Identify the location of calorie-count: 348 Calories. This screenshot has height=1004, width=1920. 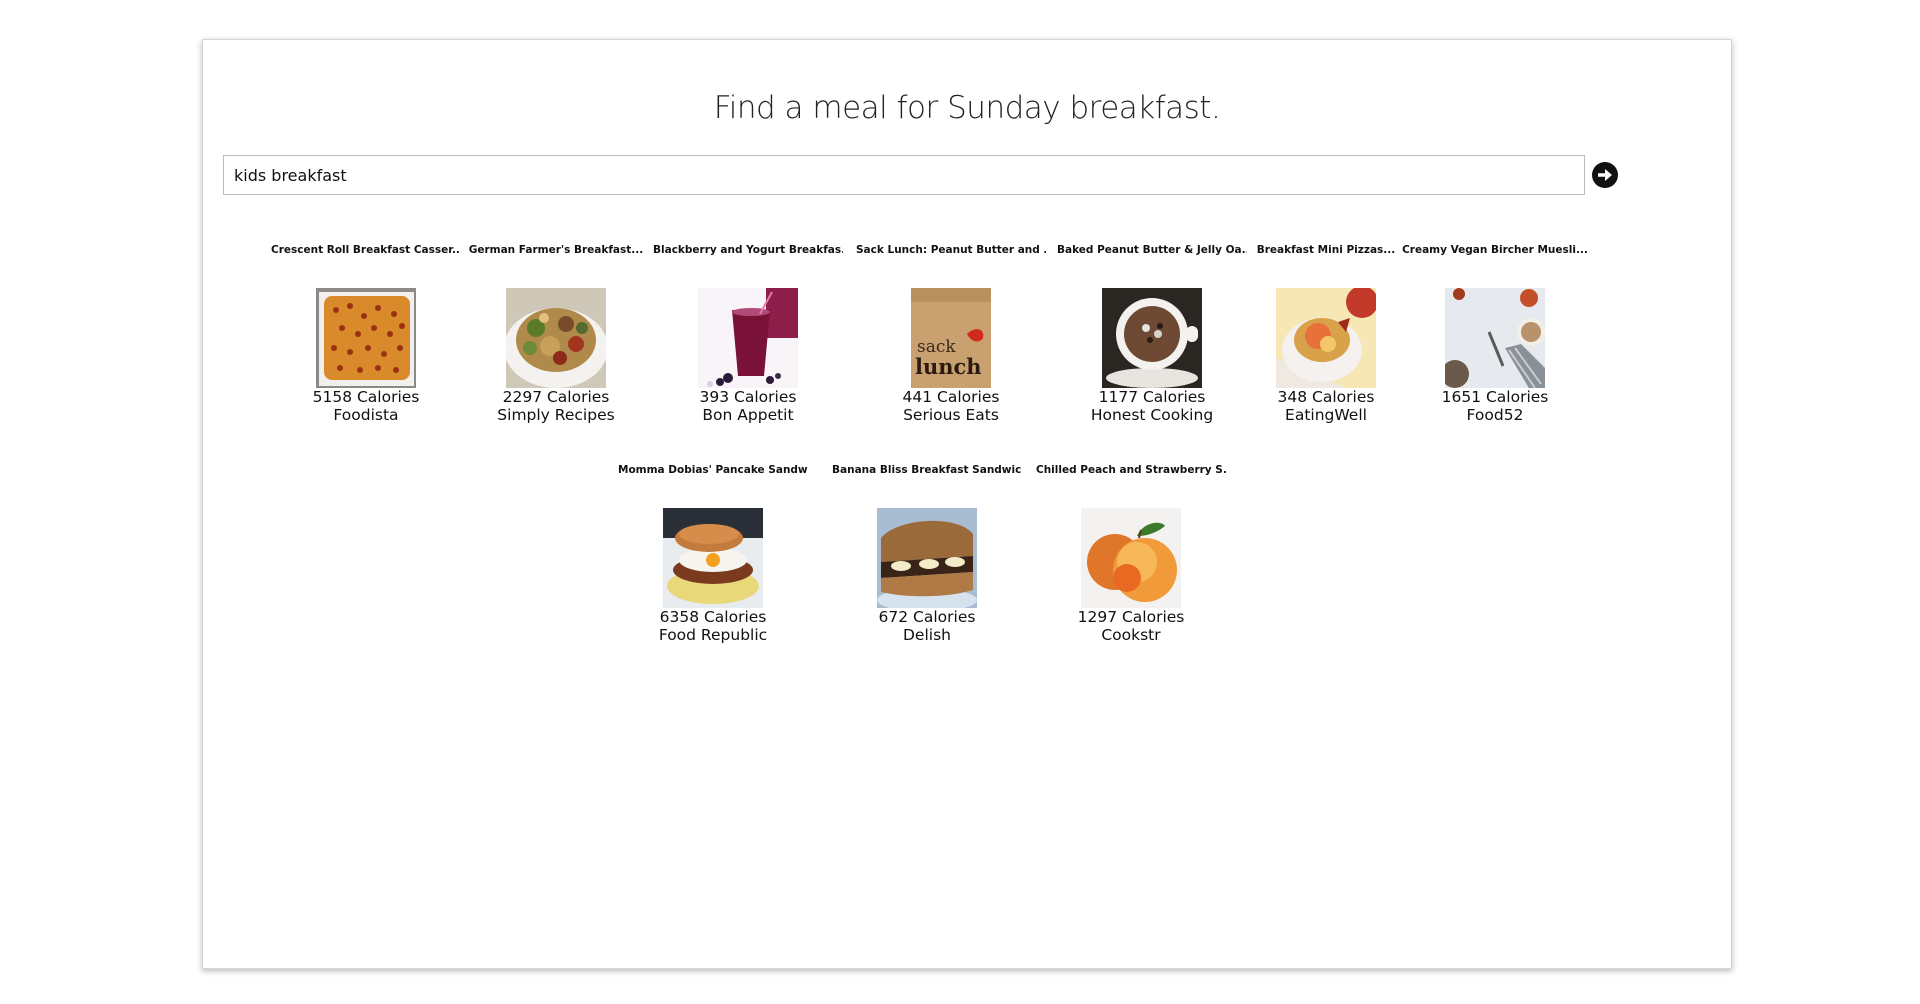
(1326, 397).